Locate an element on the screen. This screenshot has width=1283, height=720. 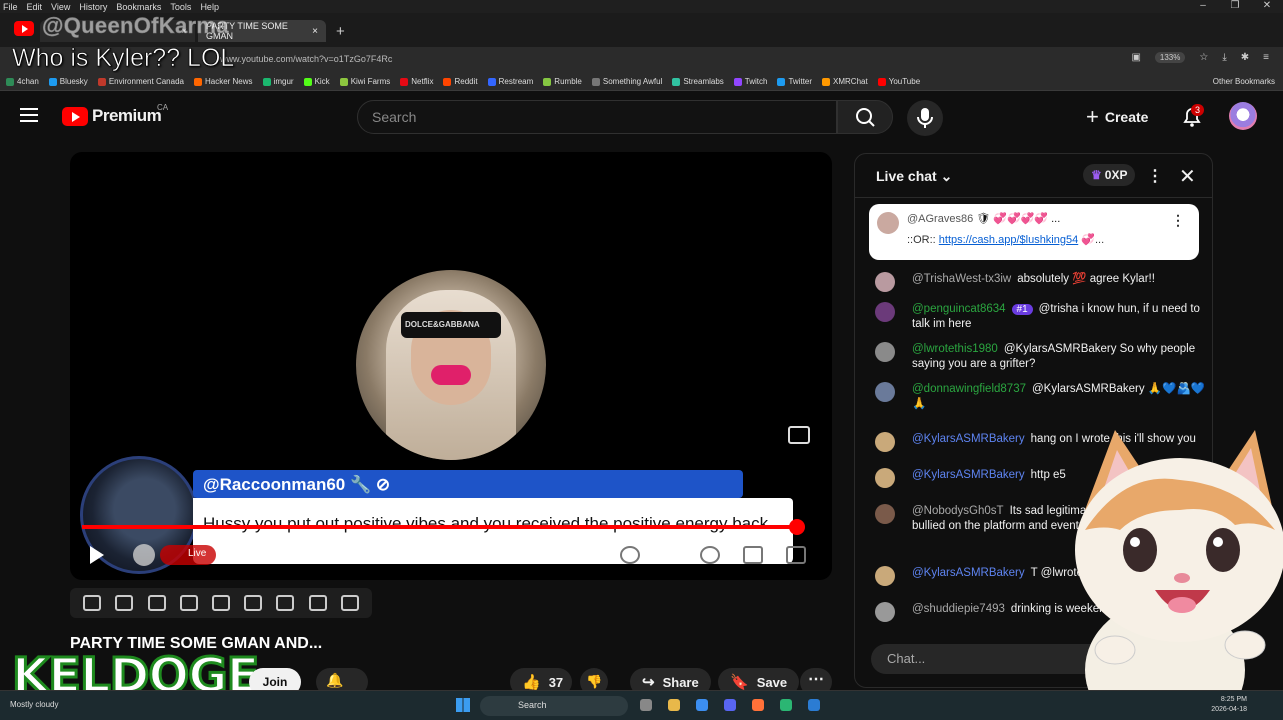
bookmark-item: Streamlabs is located at coordinates (698, 81).